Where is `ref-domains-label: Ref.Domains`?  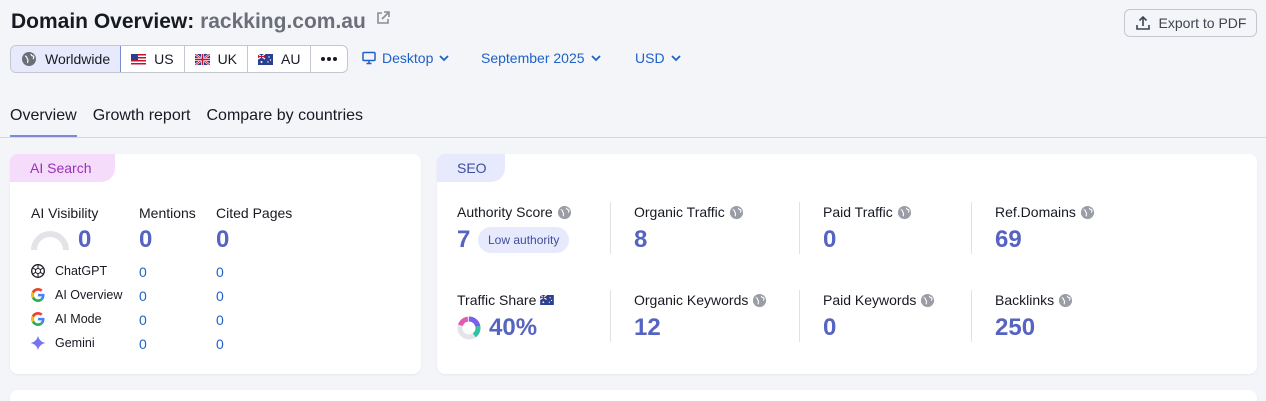
ref-domains-label: Ref.Domains is located at coordinates (1045, 212).